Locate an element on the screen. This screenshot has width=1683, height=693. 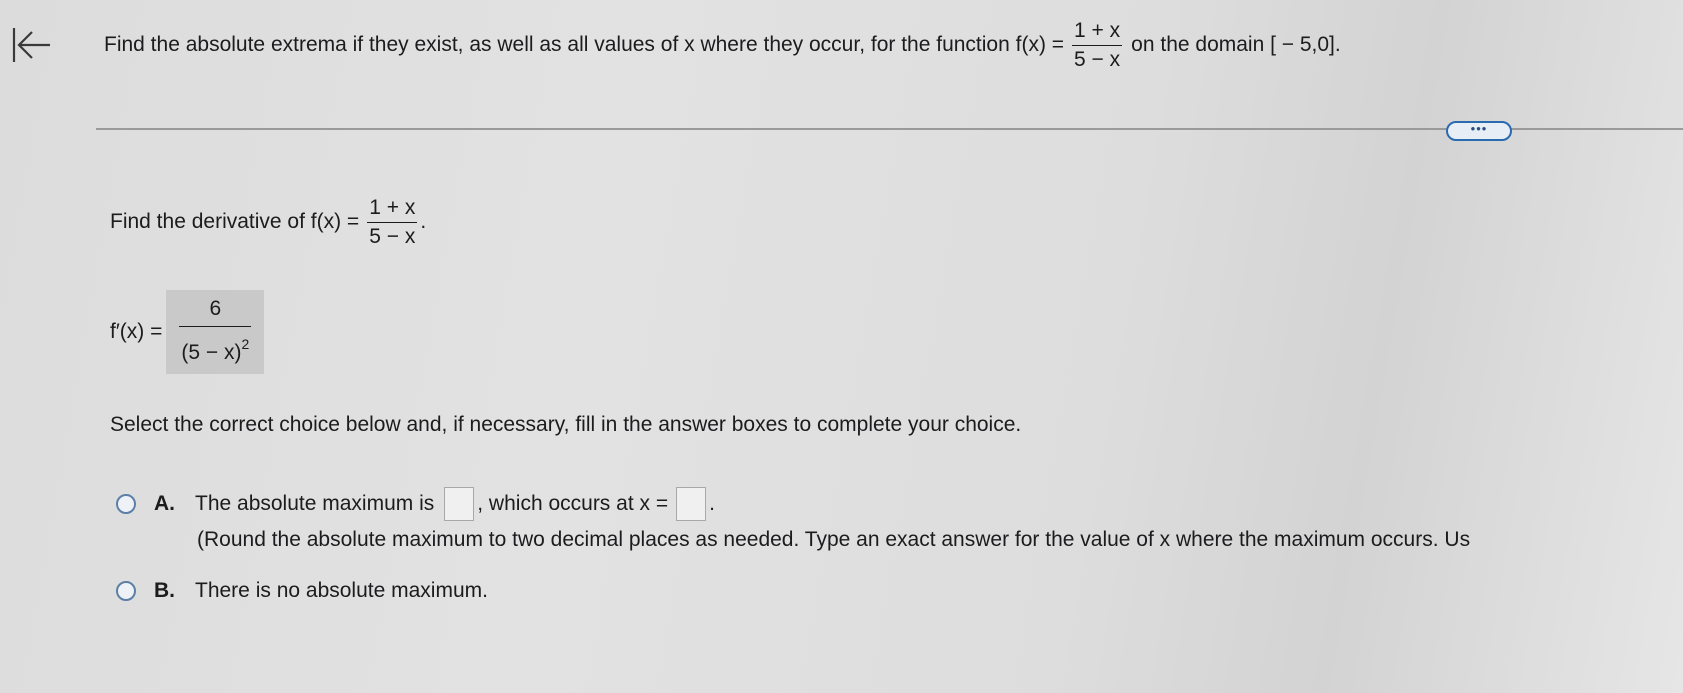
step-denominator: 5 − x is located at coordinates (392, 234).